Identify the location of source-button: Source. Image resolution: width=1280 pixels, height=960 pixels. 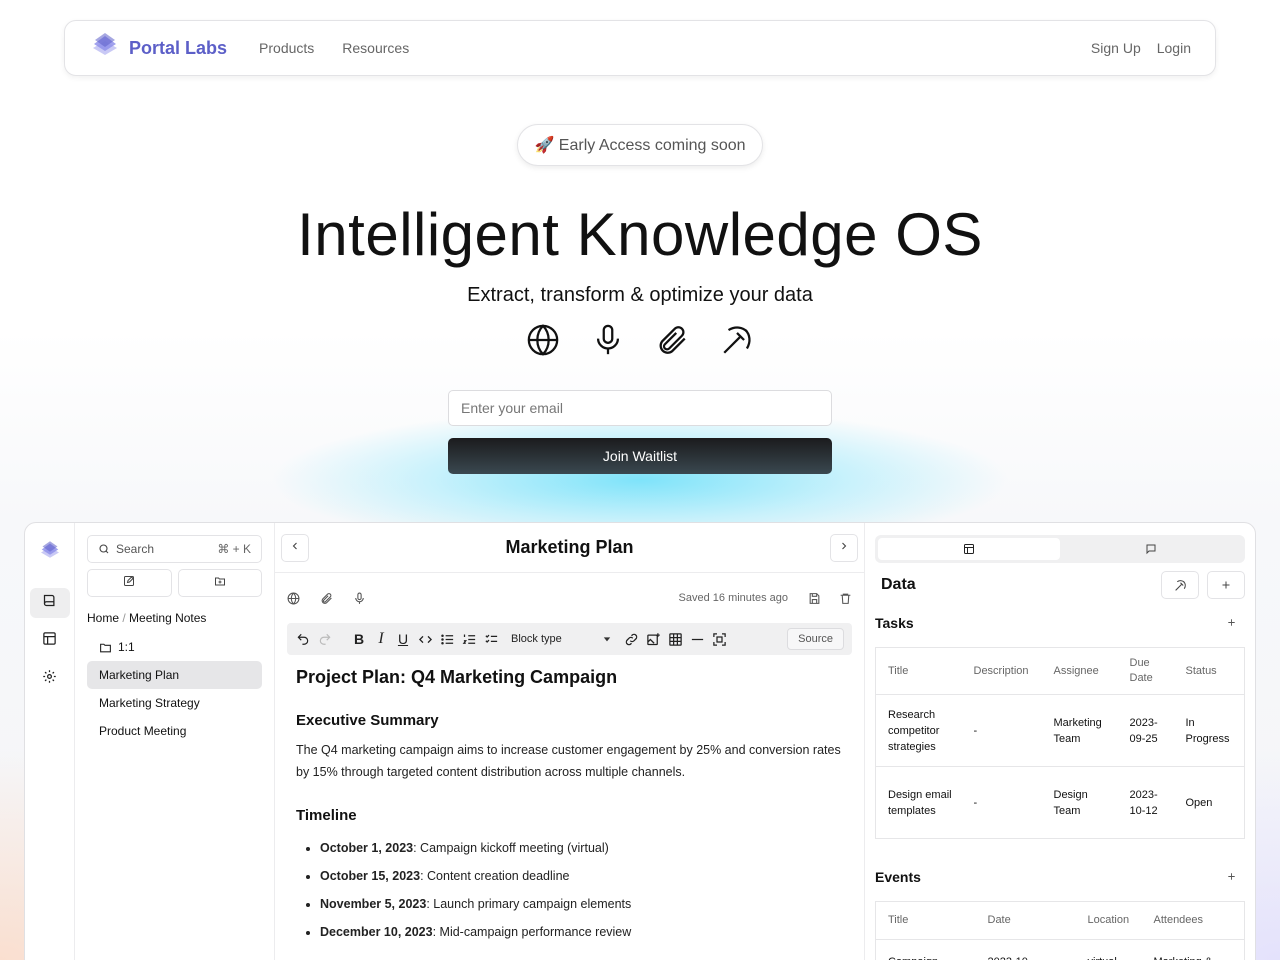
(815, 639).